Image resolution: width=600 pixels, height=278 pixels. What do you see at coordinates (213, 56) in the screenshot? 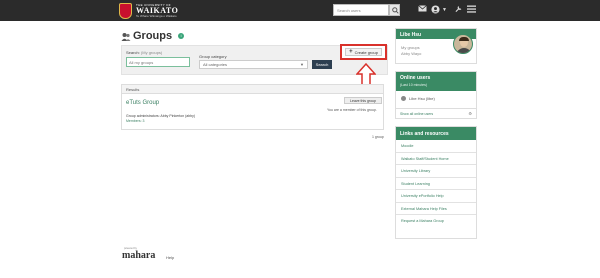
I see `category-label: Group category` at bounding box center [213, 56].